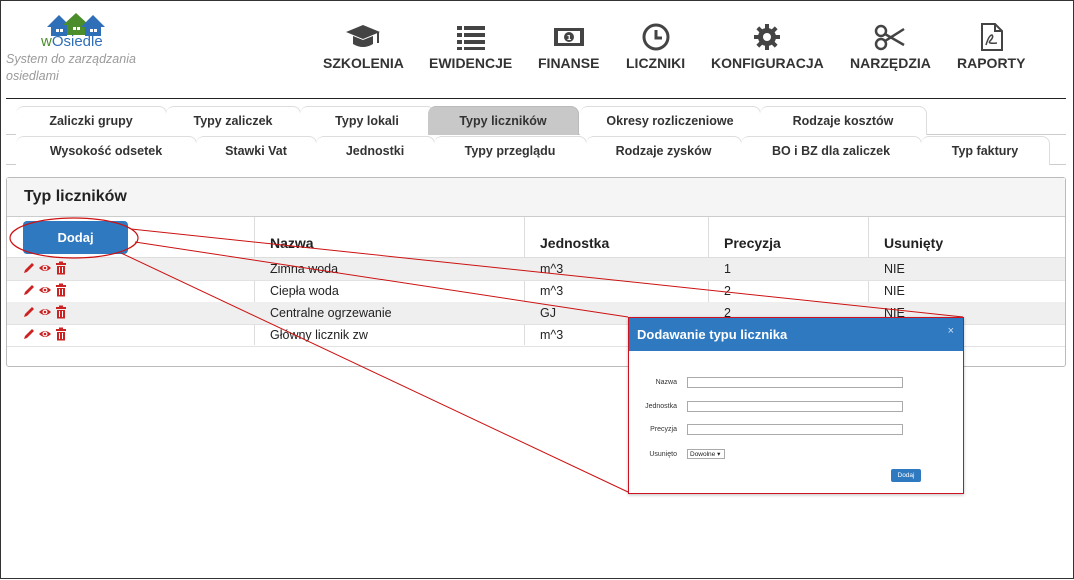 This screenshot has height=580, width=1074. I want to click on precyzja-input, so click(795, 429).